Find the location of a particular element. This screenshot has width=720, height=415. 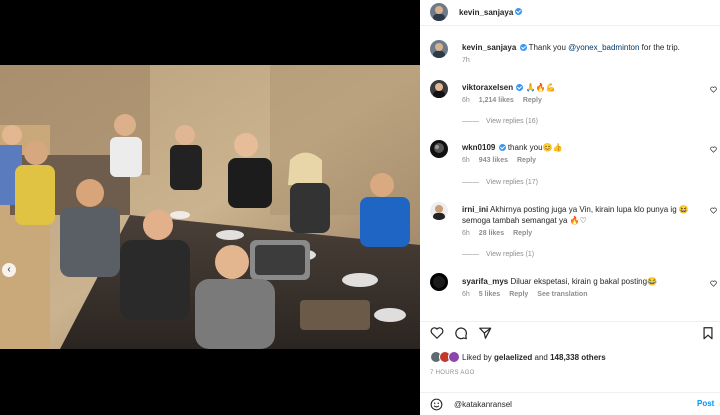

liker-username: gelaelized is located at coordinates (513, 357).